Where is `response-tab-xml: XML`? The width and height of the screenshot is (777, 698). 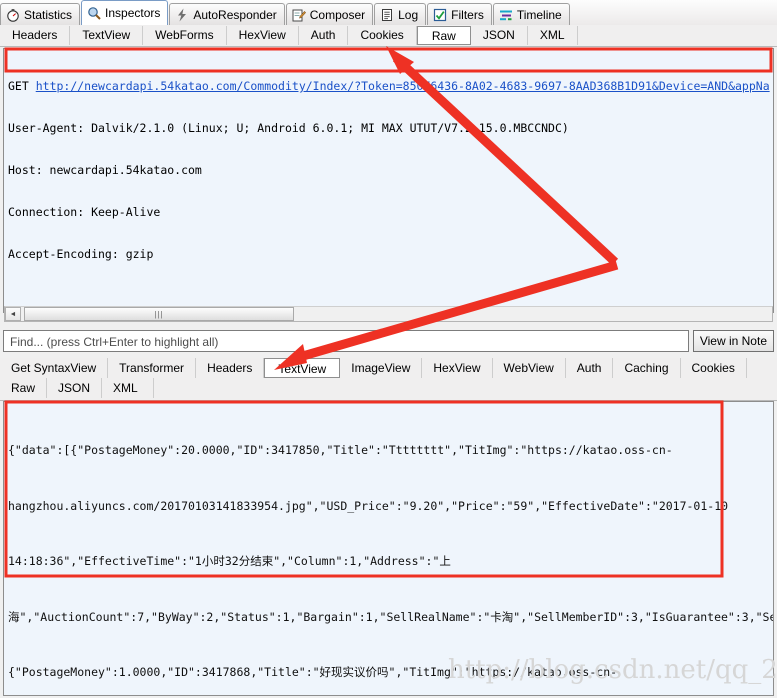 response-tab-xml: XML is located at coordinates (128, 388).